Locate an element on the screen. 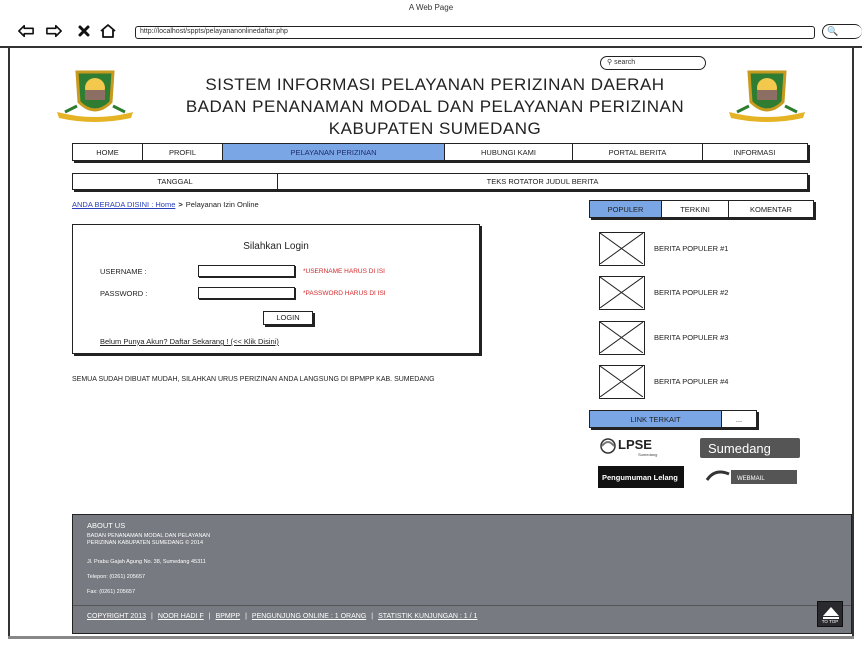  password-label: PASSWORD : is located at coordinates (124, 293).